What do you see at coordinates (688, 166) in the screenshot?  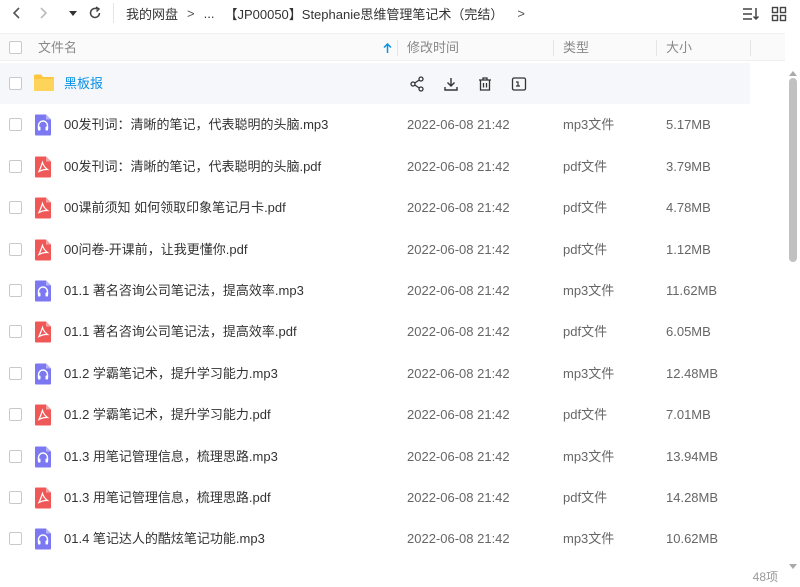 I see `file-size: 3.79MB` at bounding box center [688, 166].